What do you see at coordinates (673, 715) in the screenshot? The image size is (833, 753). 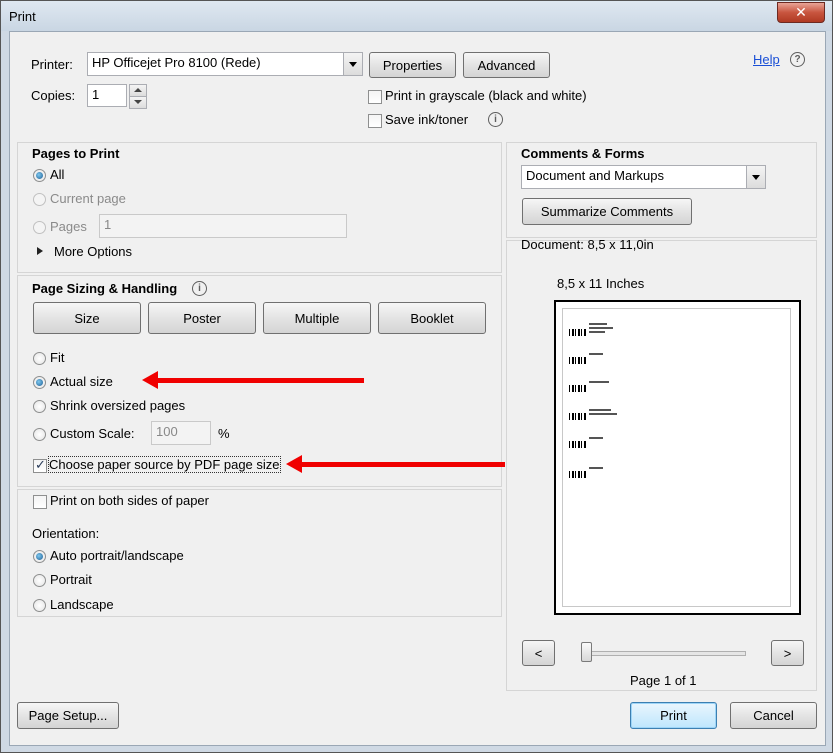 I see `print-button: Print` at bounding box center [673, 715].